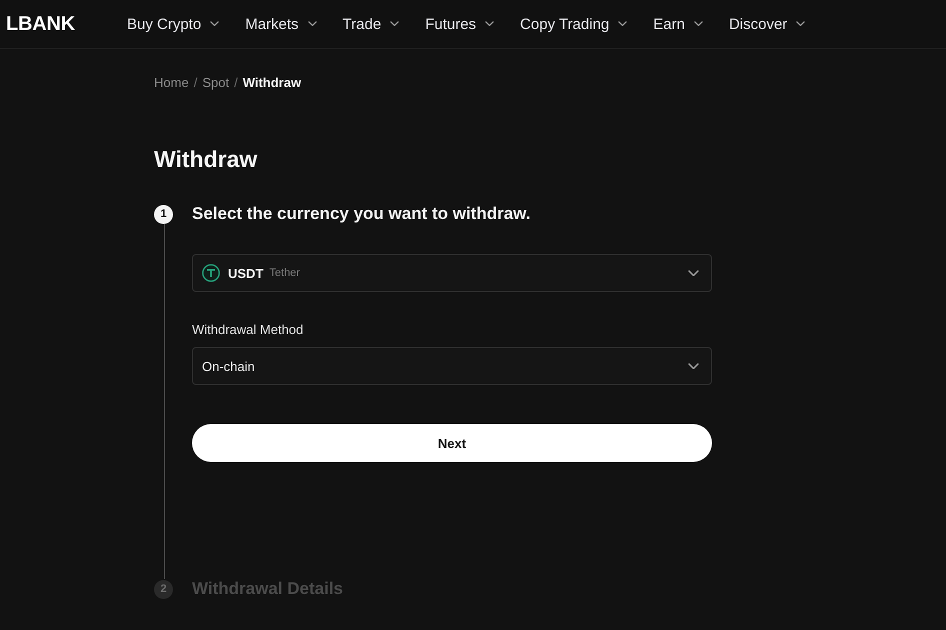  Describe the element at coordinates (371, 24) in the screenshot. I see `nav-menu-item: Trade` at that location.